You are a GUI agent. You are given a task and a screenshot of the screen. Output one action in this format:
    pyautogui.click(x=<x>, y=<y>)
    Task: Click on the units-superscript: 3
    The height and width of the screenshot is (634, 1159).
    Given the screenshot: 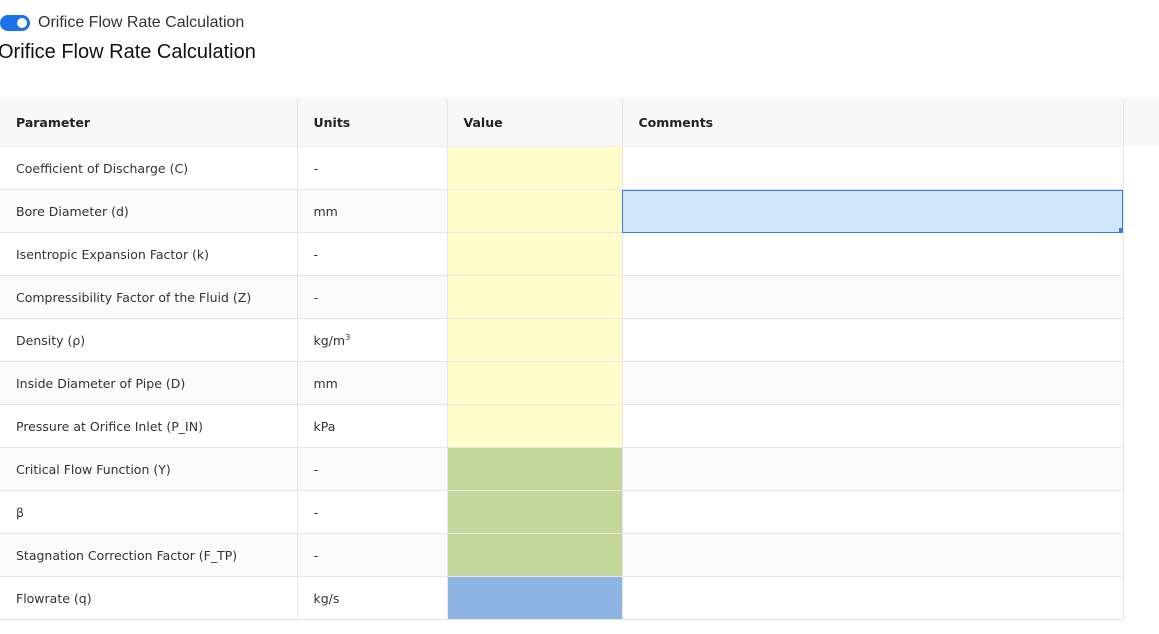 What is the action you would take?
    pyautogui.click(x=348, y=337)
    